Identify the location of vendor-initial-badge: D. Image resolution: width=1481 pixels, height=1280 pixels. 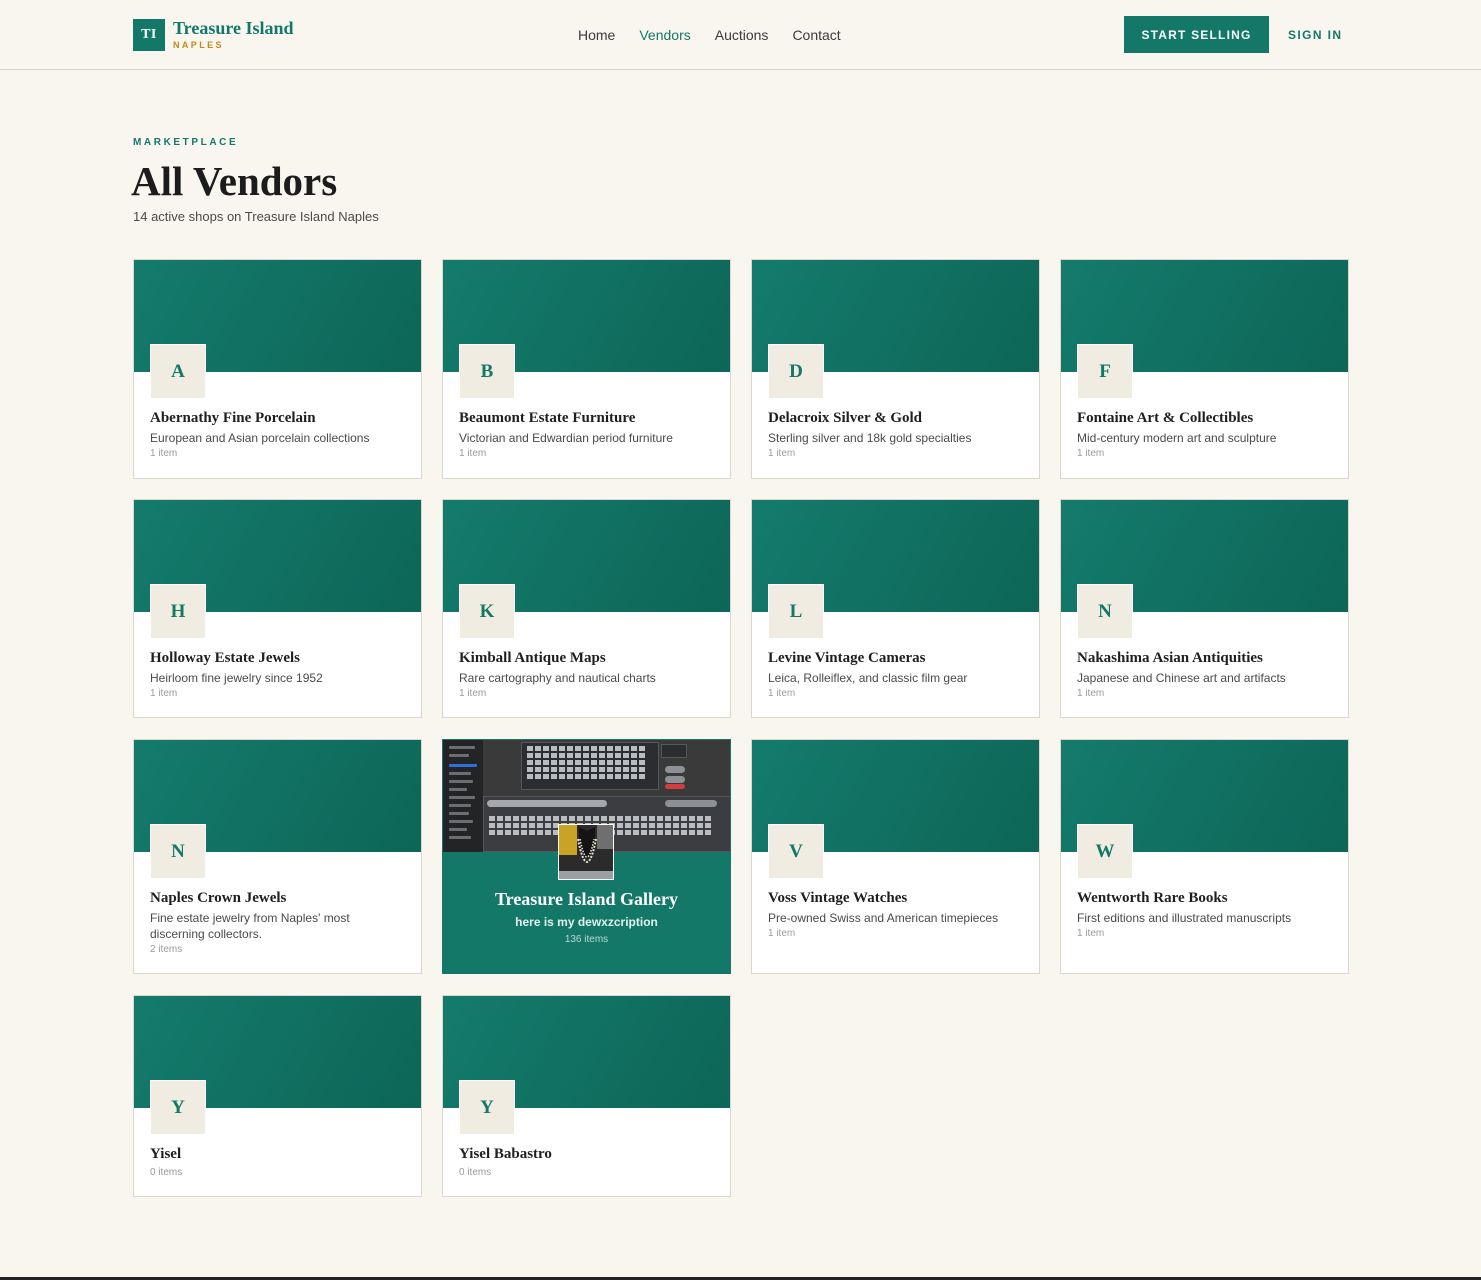
(796, 371).